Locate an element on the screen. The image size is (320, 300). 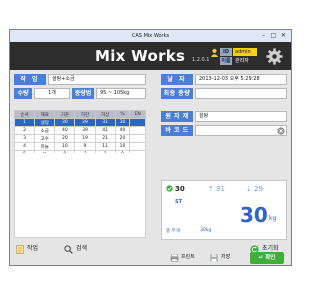
ok-label: 확인 is located at coordinates (270, 258).